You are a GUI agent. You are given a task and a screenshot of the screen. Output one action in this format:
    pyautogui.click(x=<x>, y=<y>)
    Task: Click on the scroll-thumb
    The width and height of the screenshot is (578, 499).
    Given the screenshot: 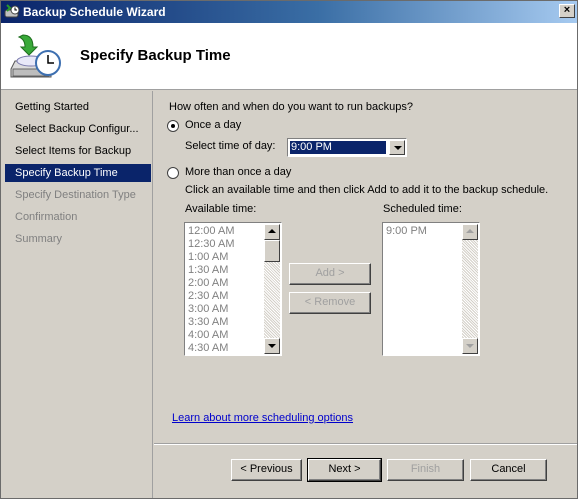 What is the action you would take?
    pyautogui.click(x=272, y=251)
    